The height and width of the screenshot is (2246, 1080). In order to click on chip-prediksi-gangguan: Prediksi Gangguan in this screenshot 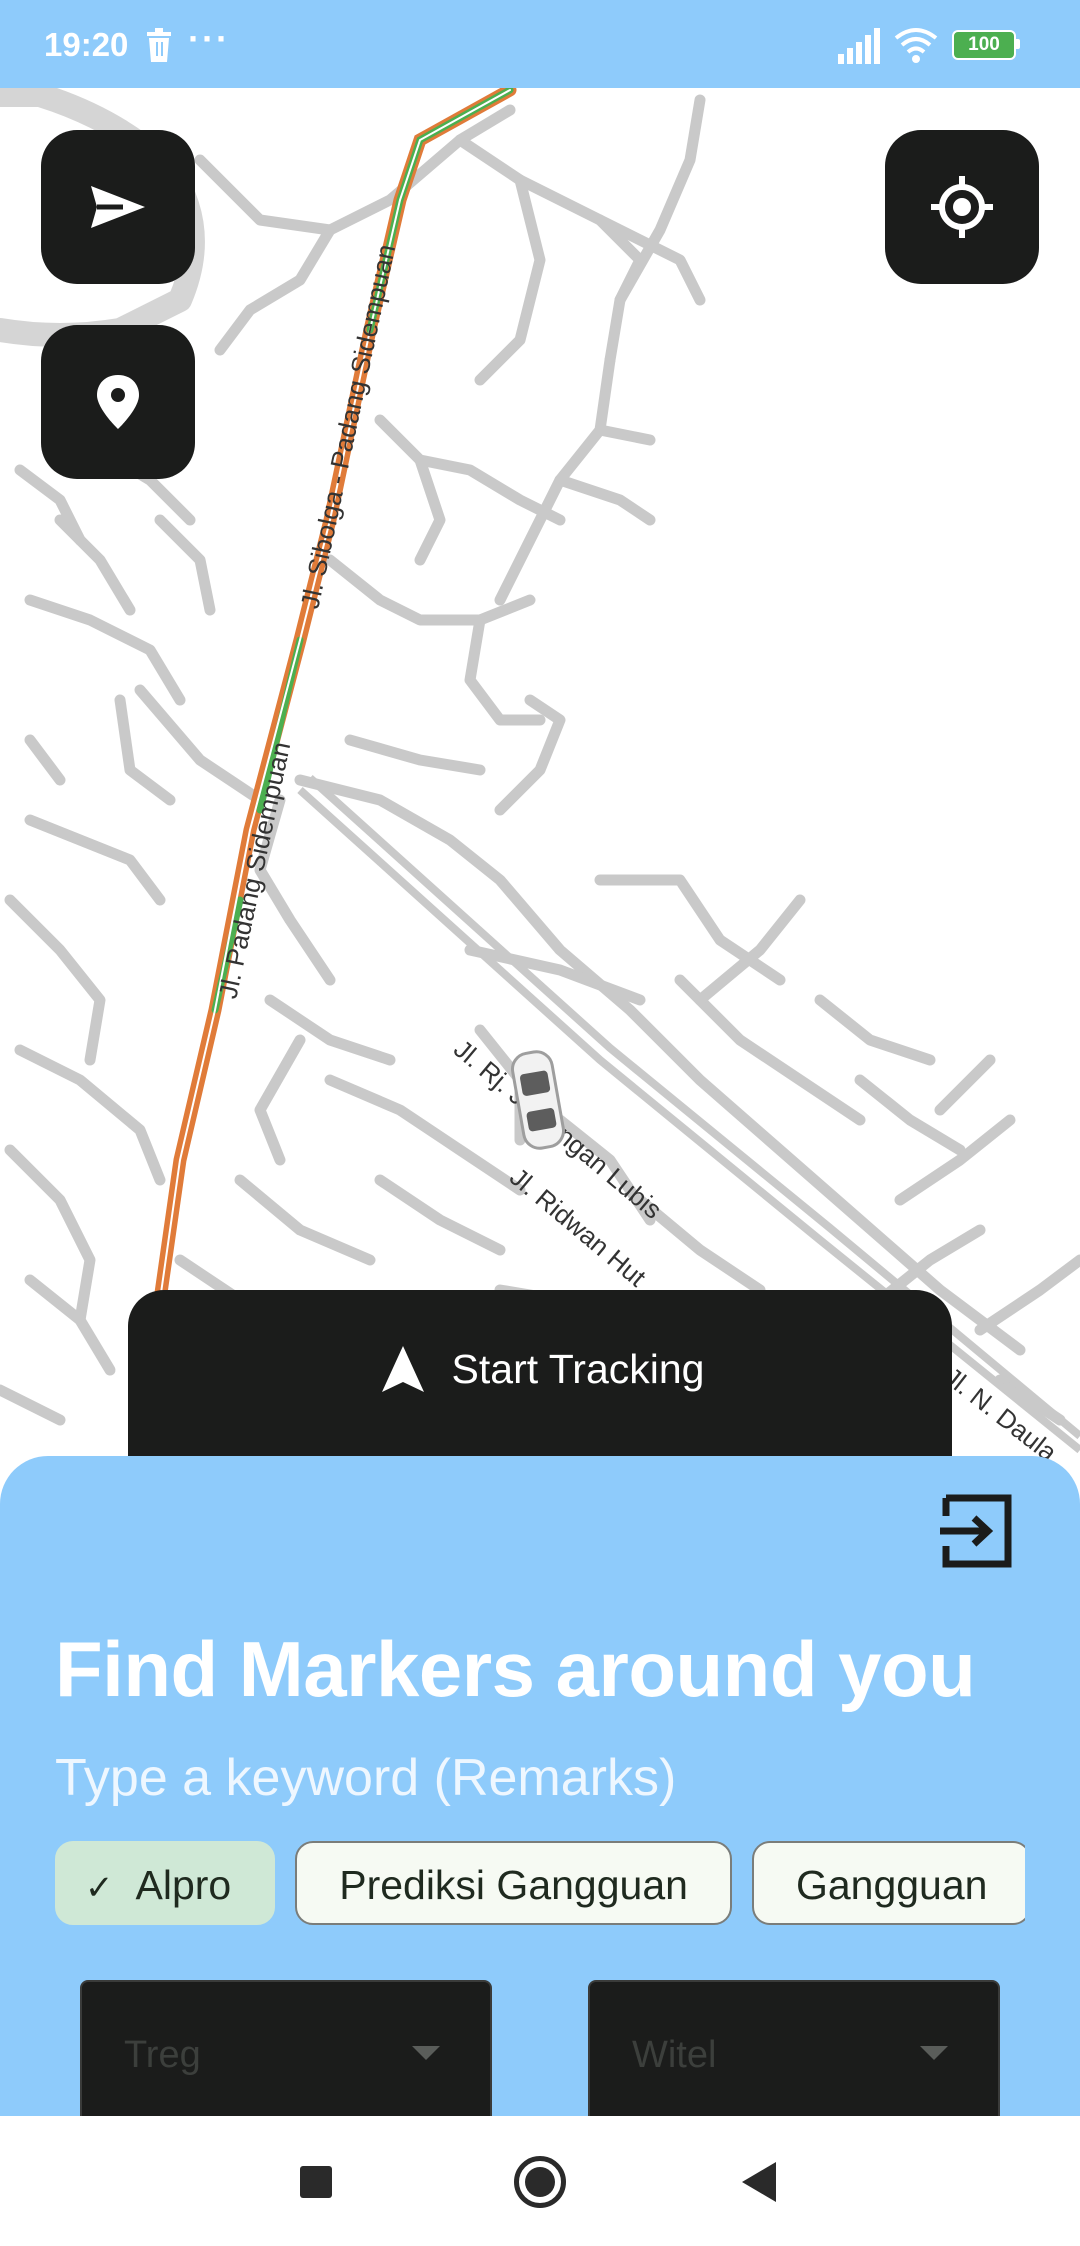, I will do `click(513, 1883)`.